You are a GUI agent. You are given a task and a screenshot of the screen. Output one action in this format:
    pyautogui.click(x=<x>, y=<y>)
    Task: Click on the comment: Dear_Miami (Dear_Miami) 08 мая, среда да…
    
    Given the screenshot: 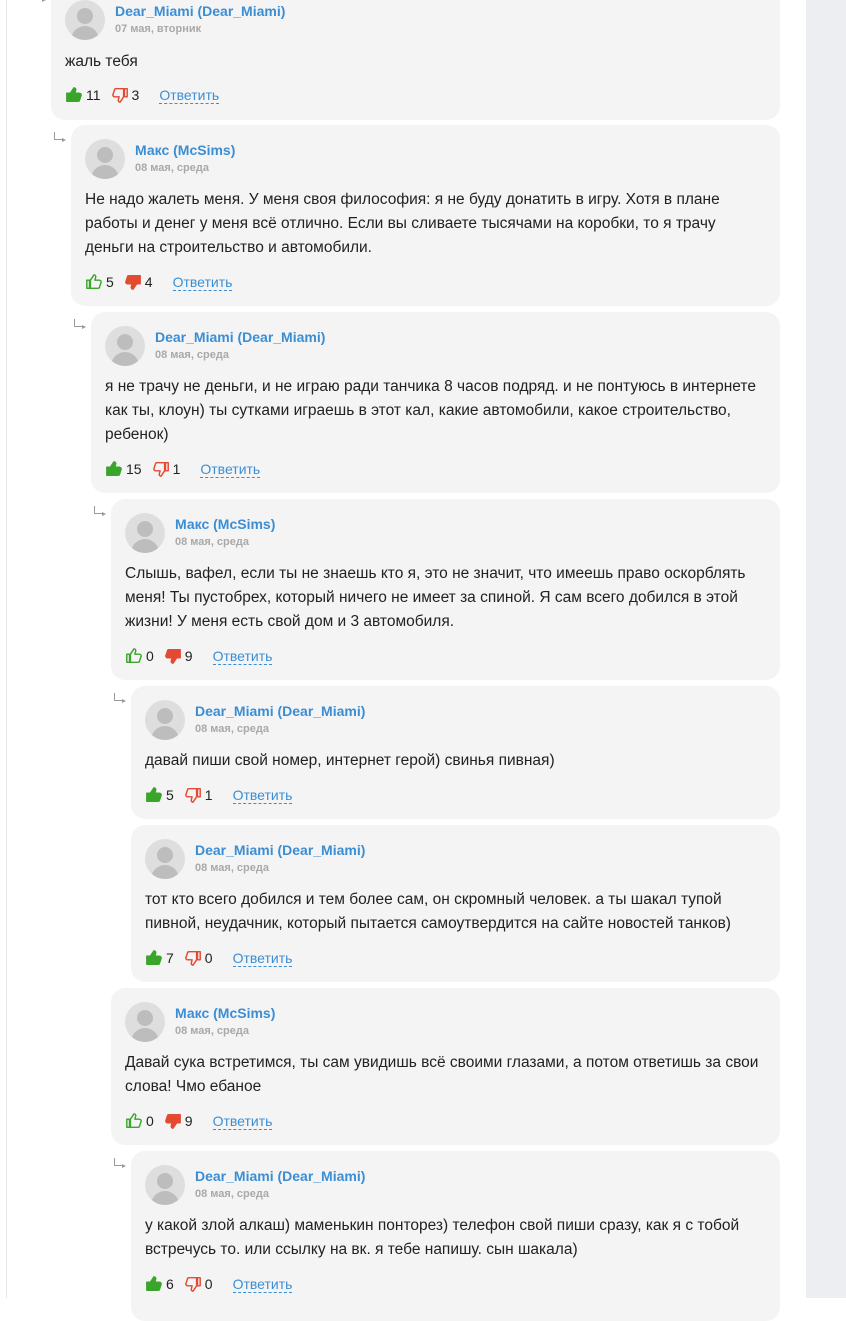 What is the action you would take?
    pyautogui.click(x=455, y=752)
    